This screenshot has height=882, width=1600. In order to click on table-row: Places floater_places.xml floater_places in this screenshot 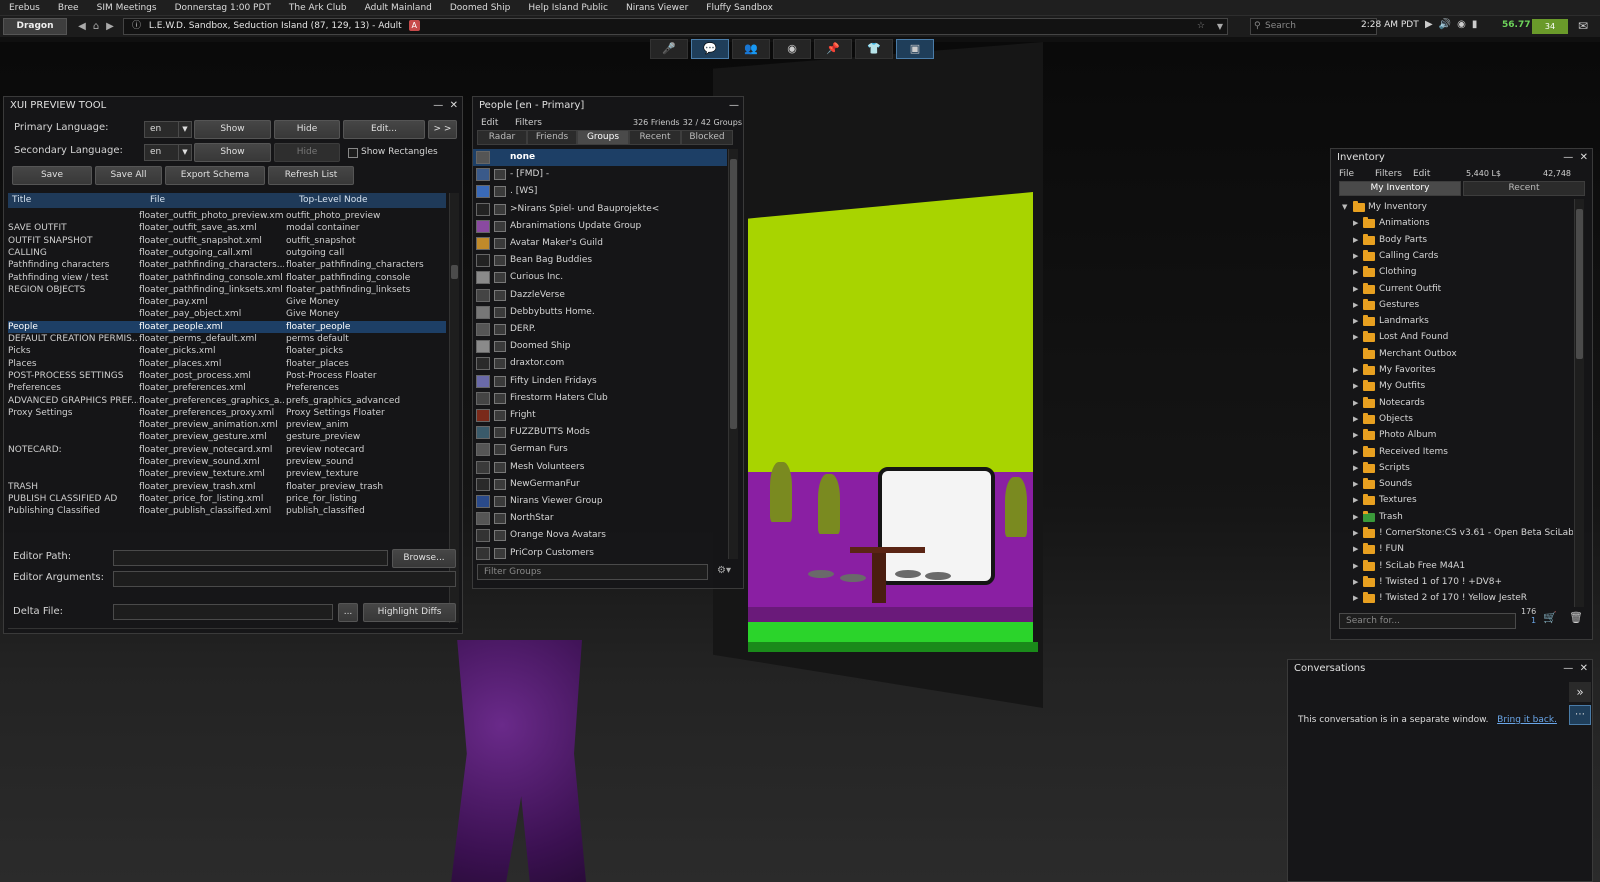, I will do `click(227, 364)`.